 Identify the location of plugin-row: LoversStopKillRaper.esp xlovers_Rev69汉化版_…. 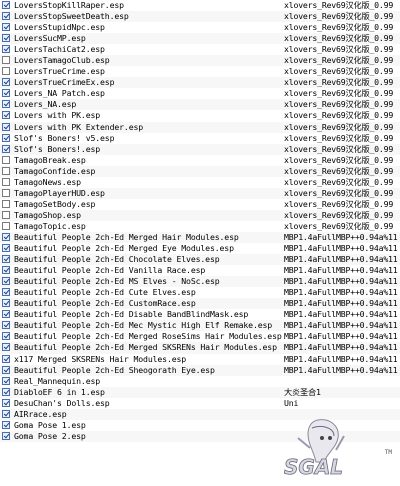
(200, 5).